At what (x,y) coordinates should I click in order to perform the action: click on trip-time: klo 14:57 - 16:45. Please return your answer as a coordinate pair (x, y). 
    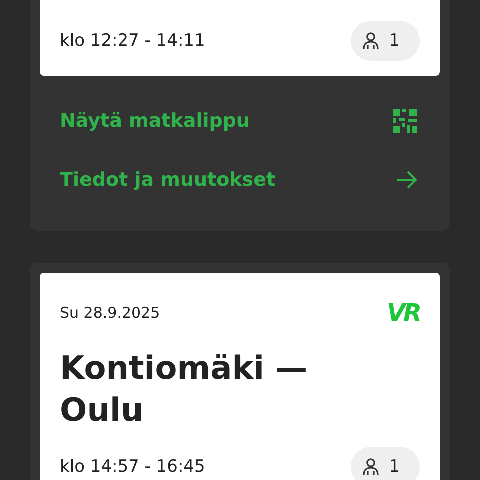
    Looking at the image, I should click on (133, 467).